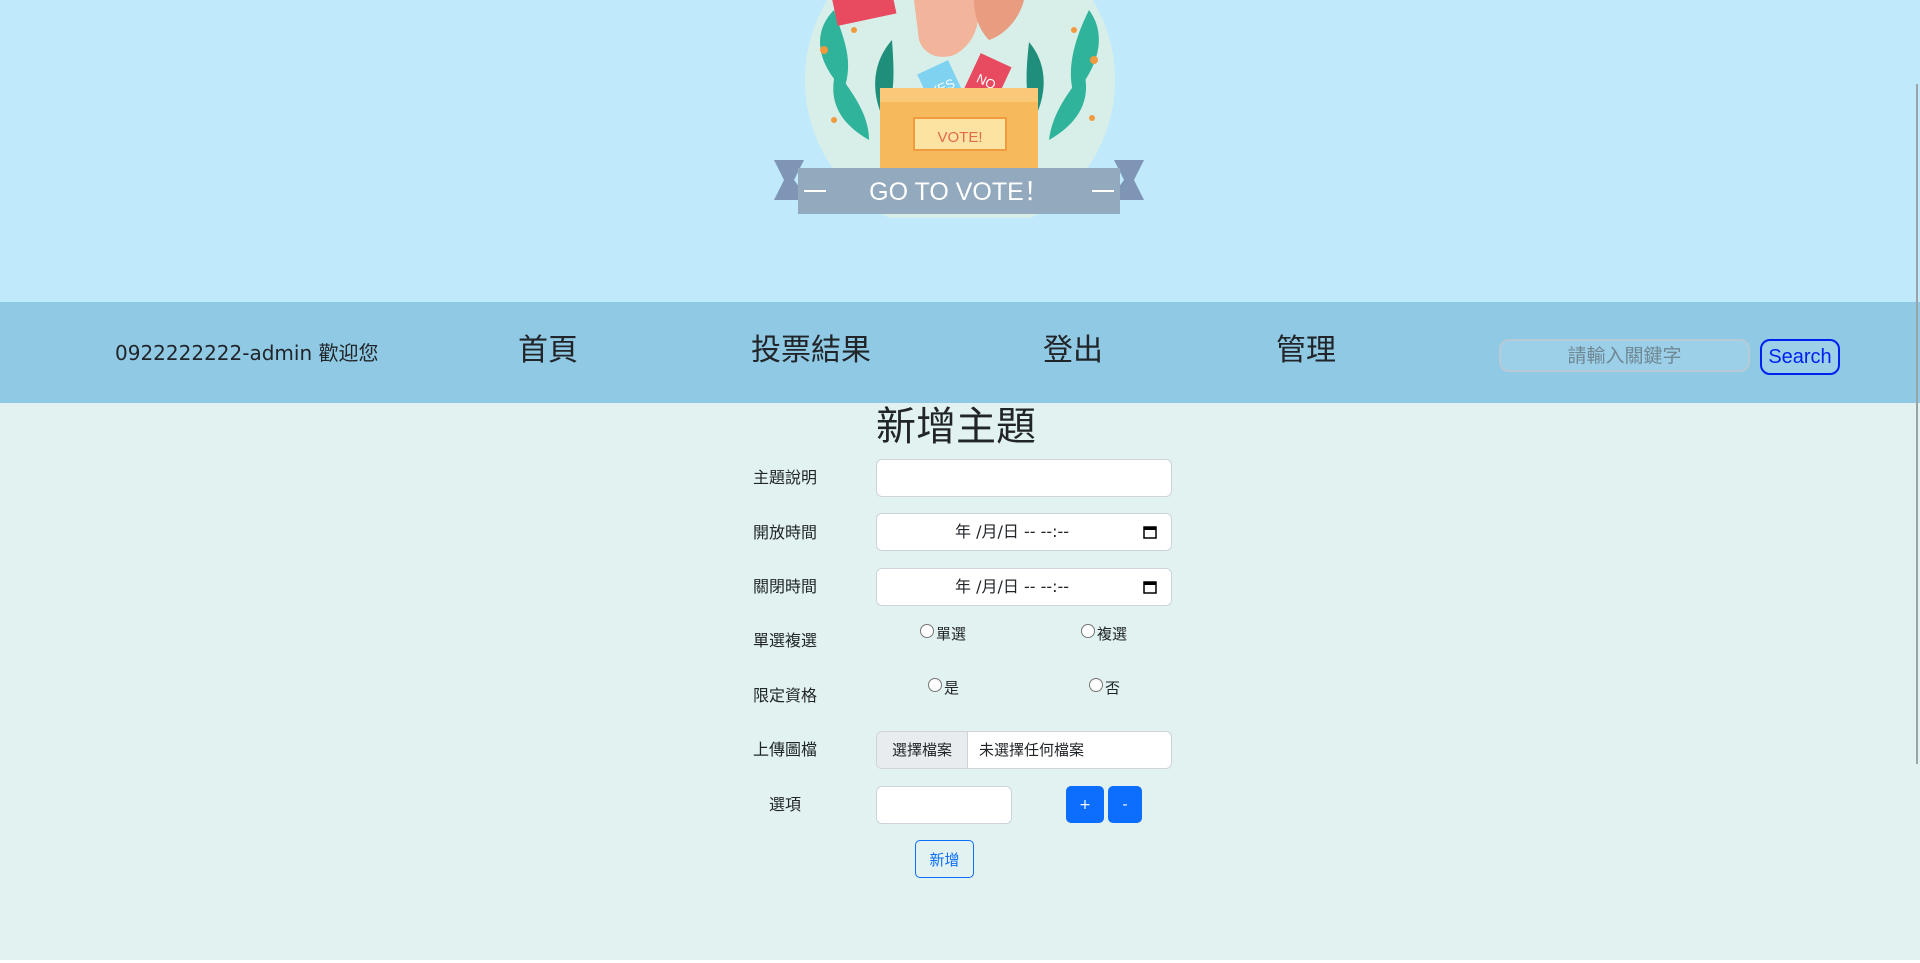 The height and width of the screenshot is (963, 1920). Describe the element at coordinates (959, 137) in the screenshot. I see `svg-text: VOTE!` at that location.